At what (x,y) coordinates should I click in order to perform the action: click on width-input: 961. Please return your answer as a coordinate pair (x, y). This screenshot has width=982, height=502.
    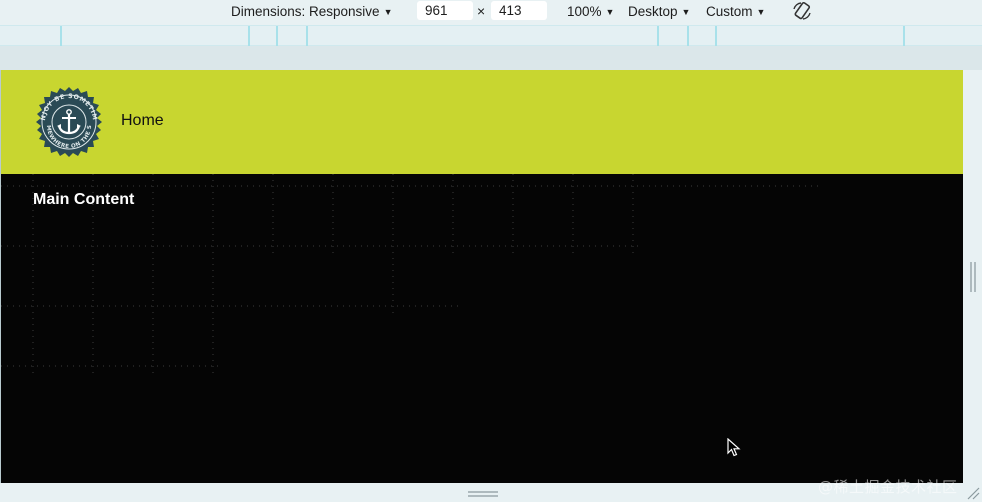
    Looking at the image, I should click on (445, 10).